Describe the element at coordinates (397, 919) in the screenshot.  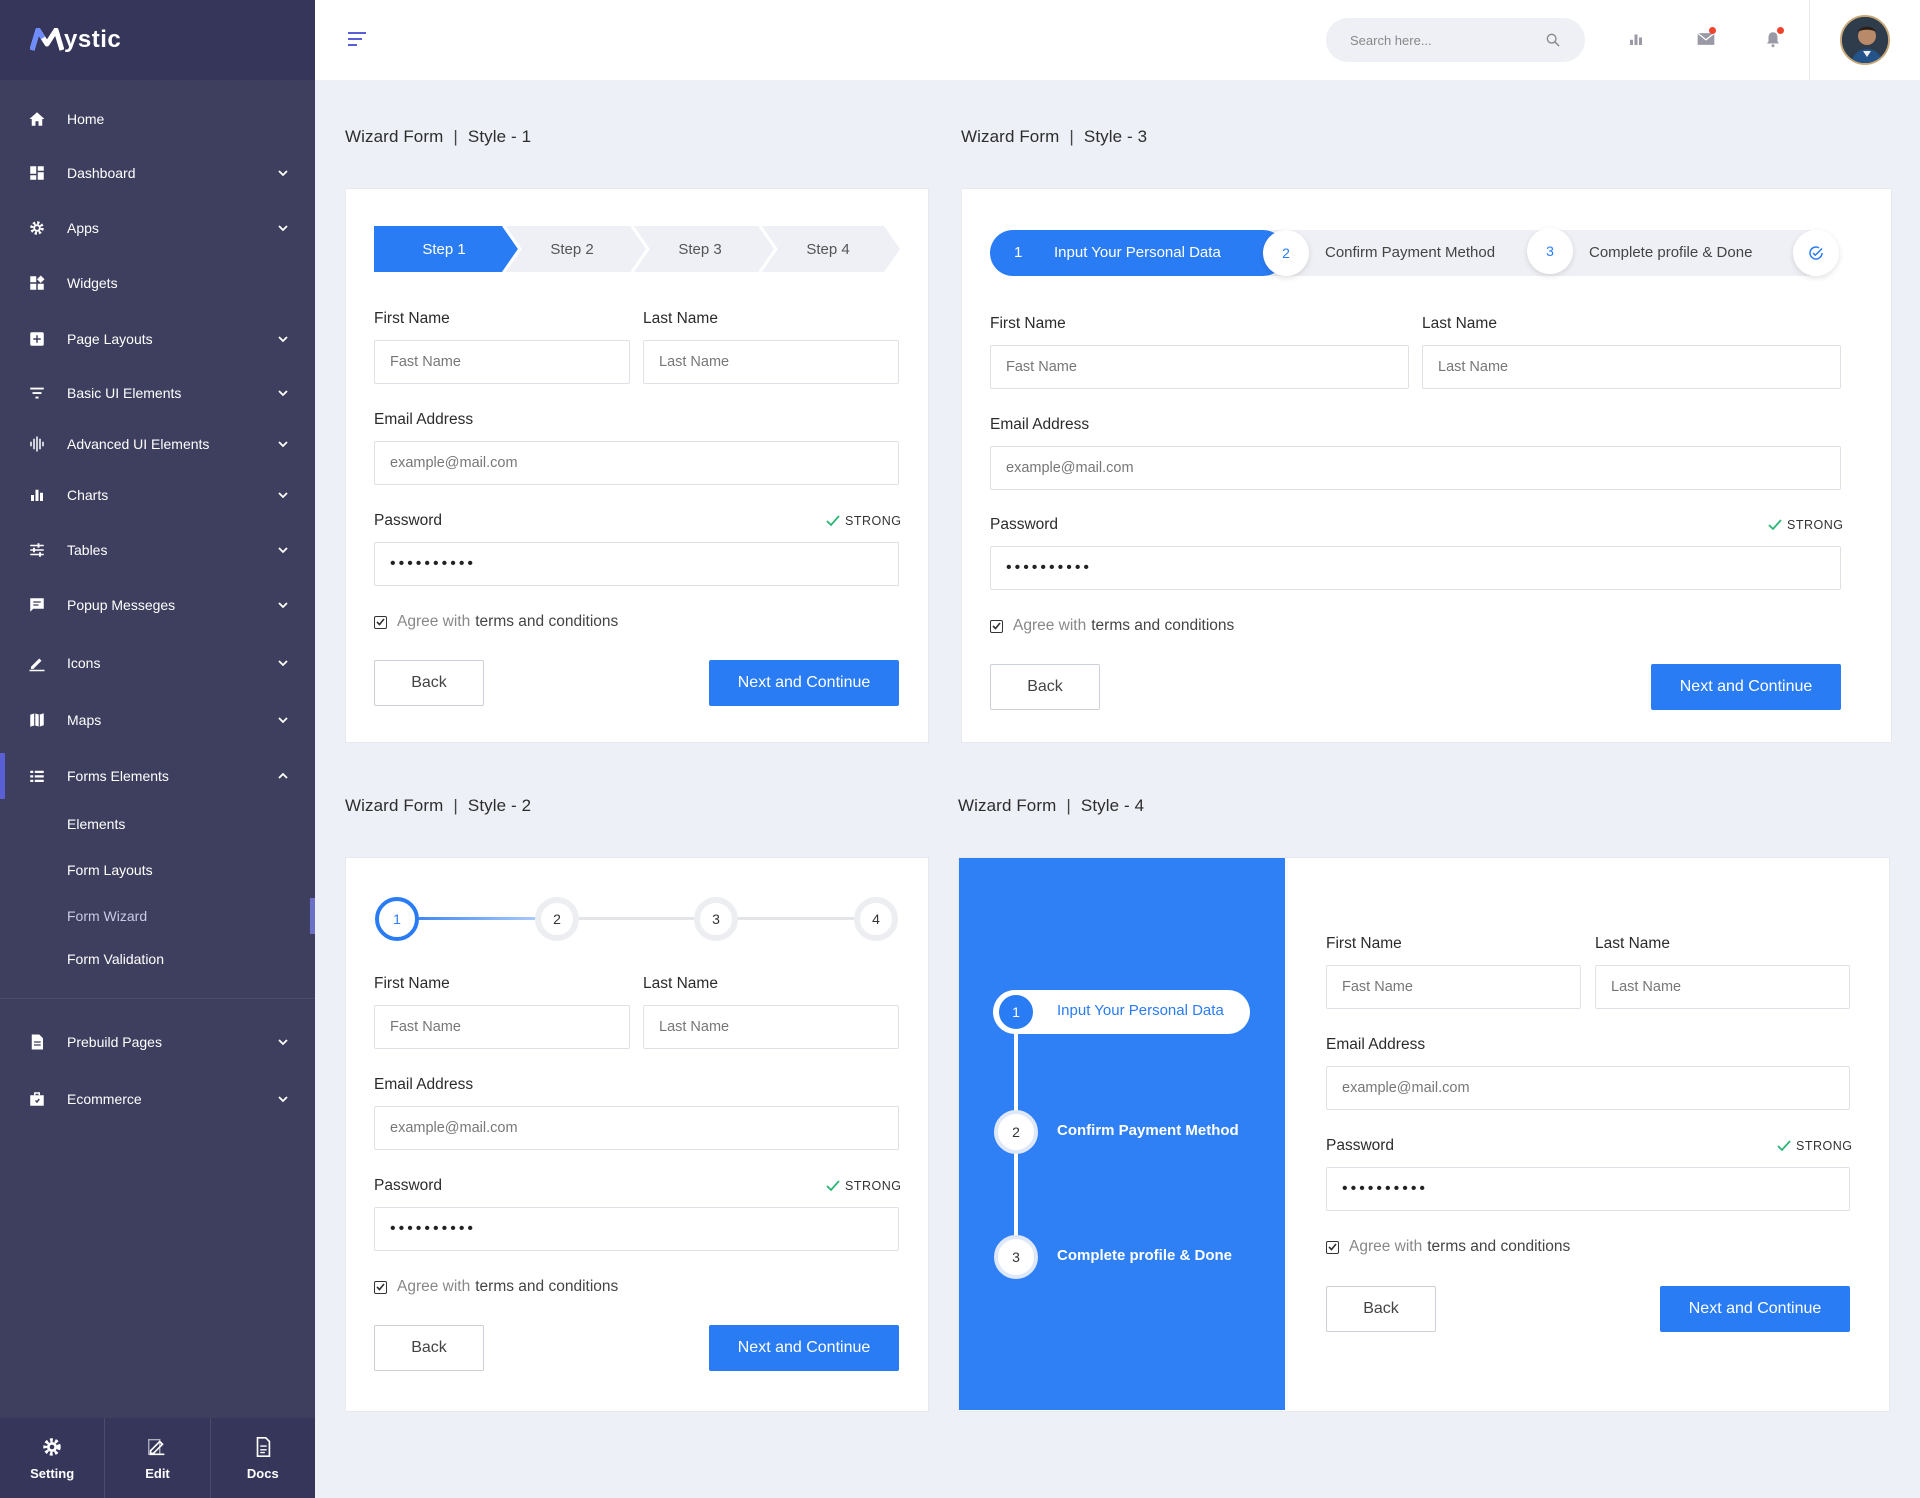
I see `wizard2-step-1: 1` at that location.